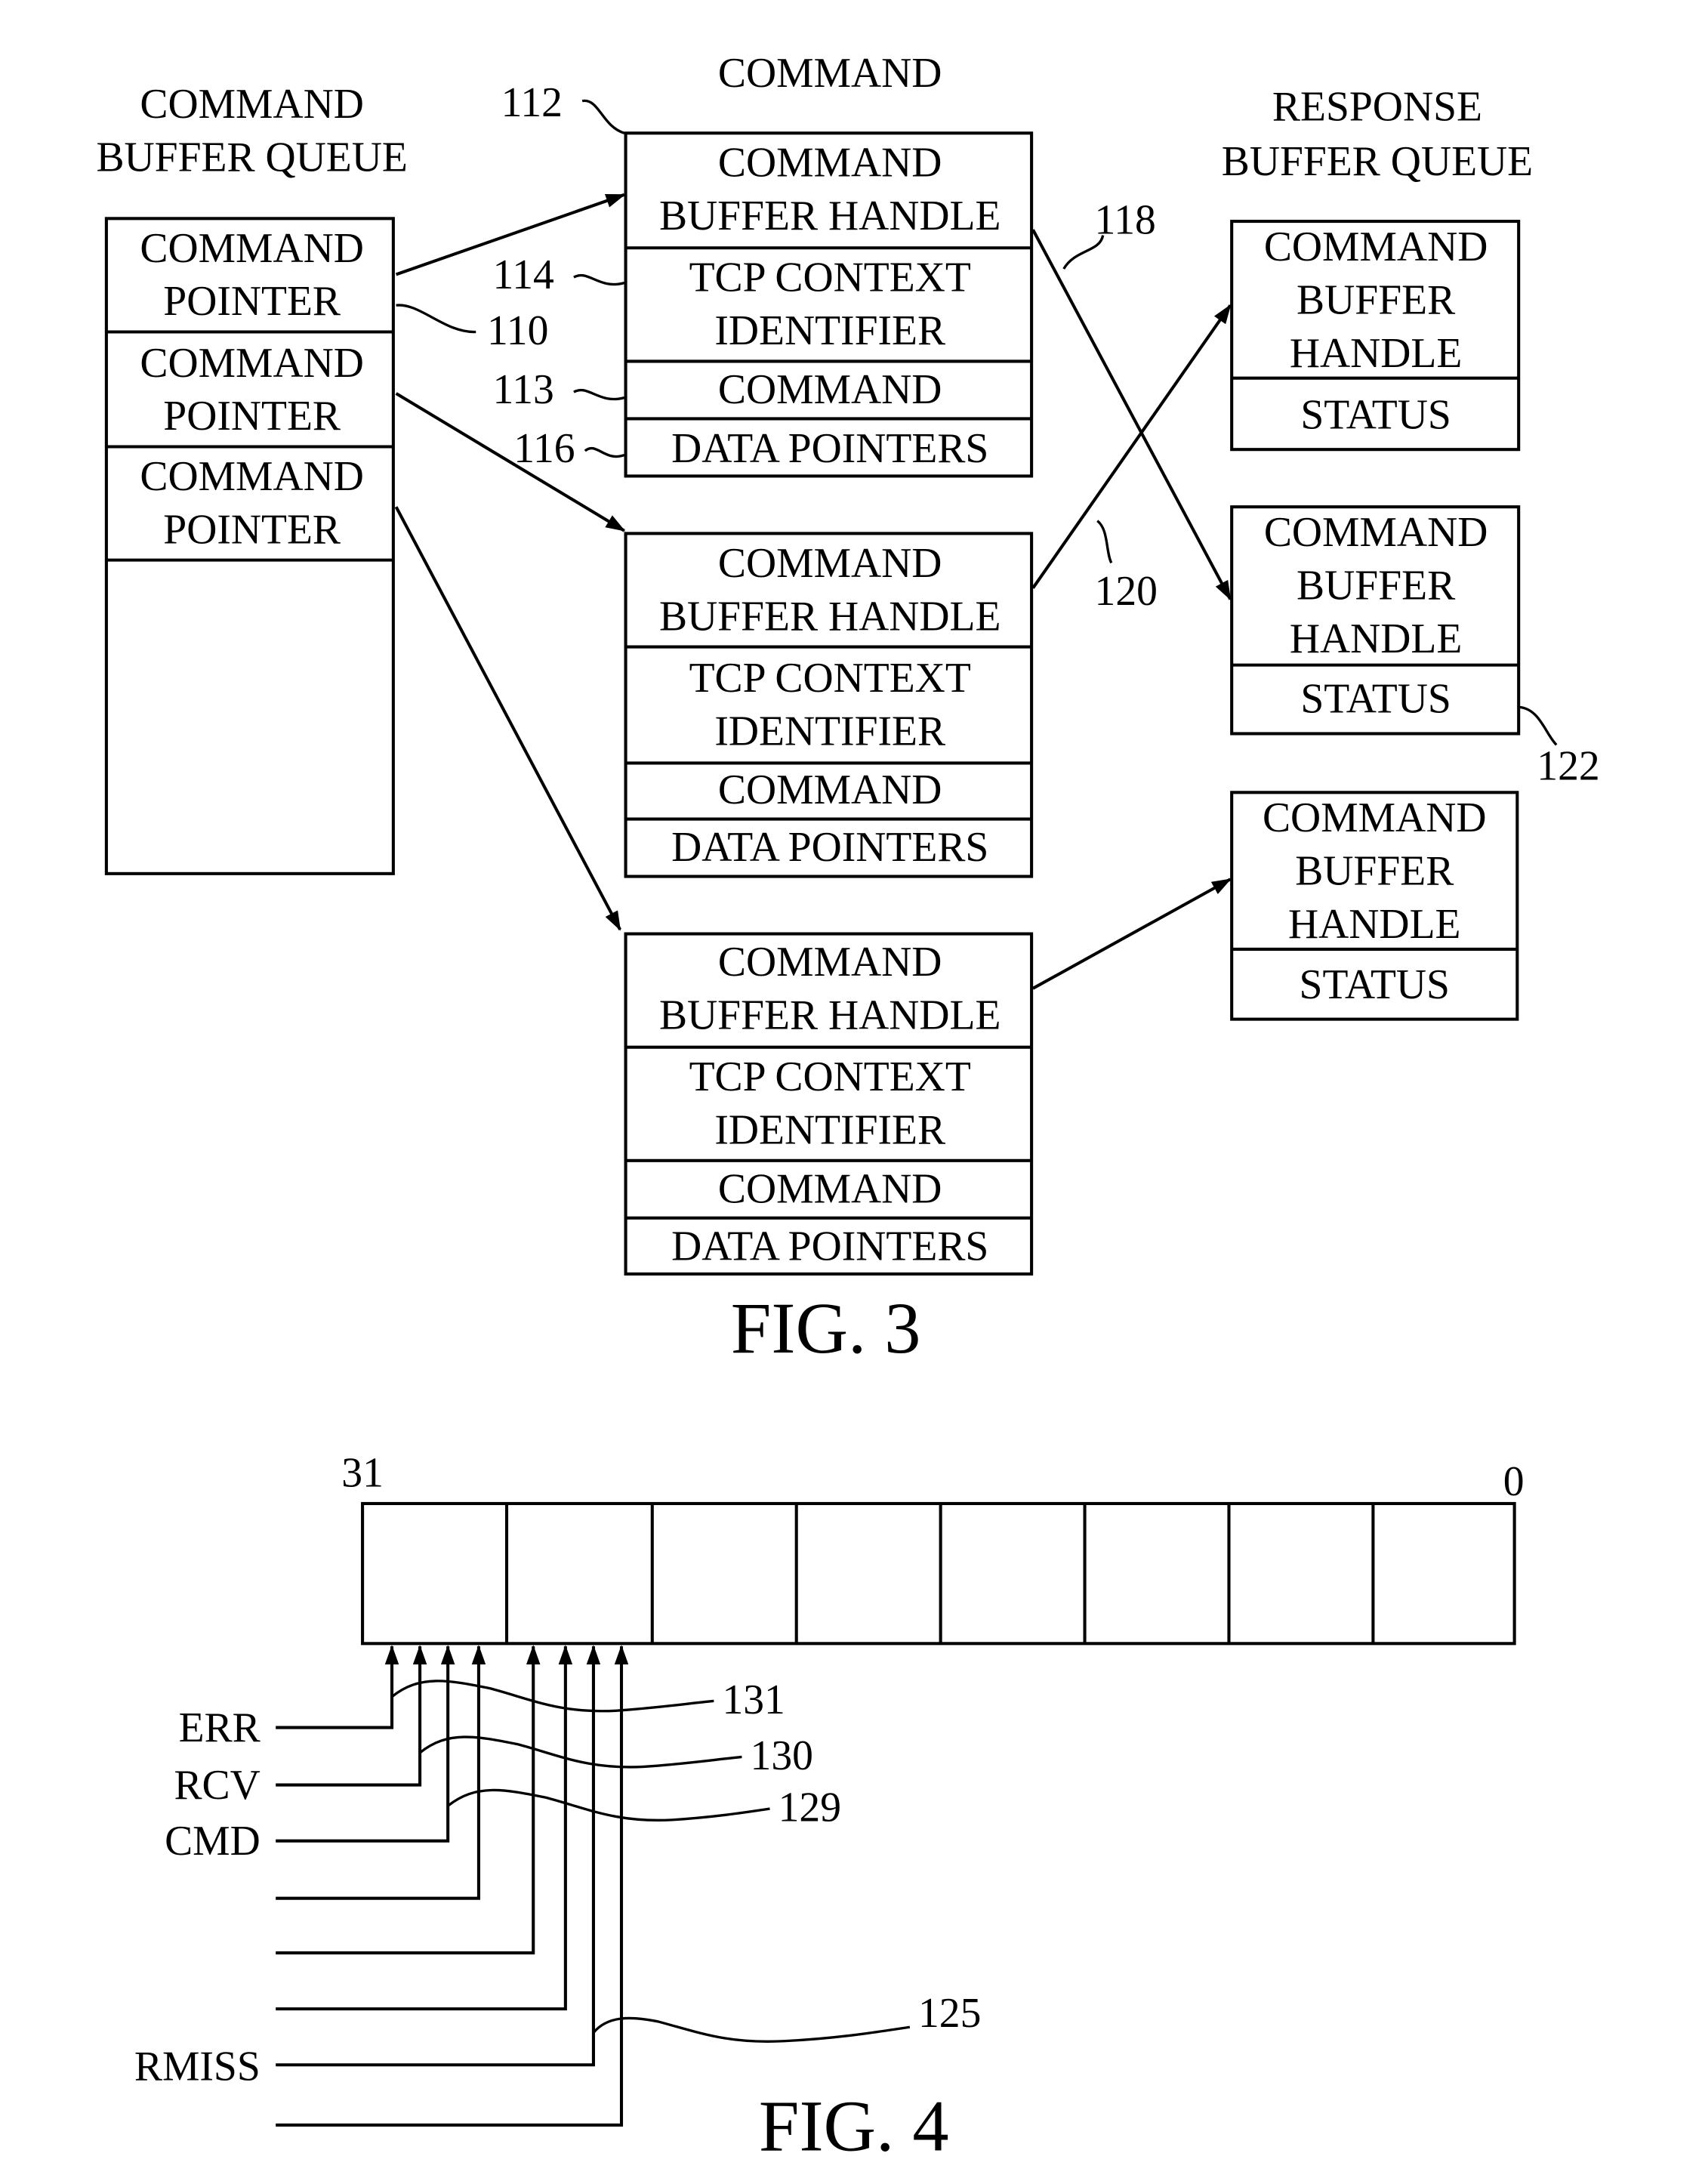  Describe the element at coordinates (252, 104) in the screenshot. I see `cbq-title-line1: COMMAND` at that location.